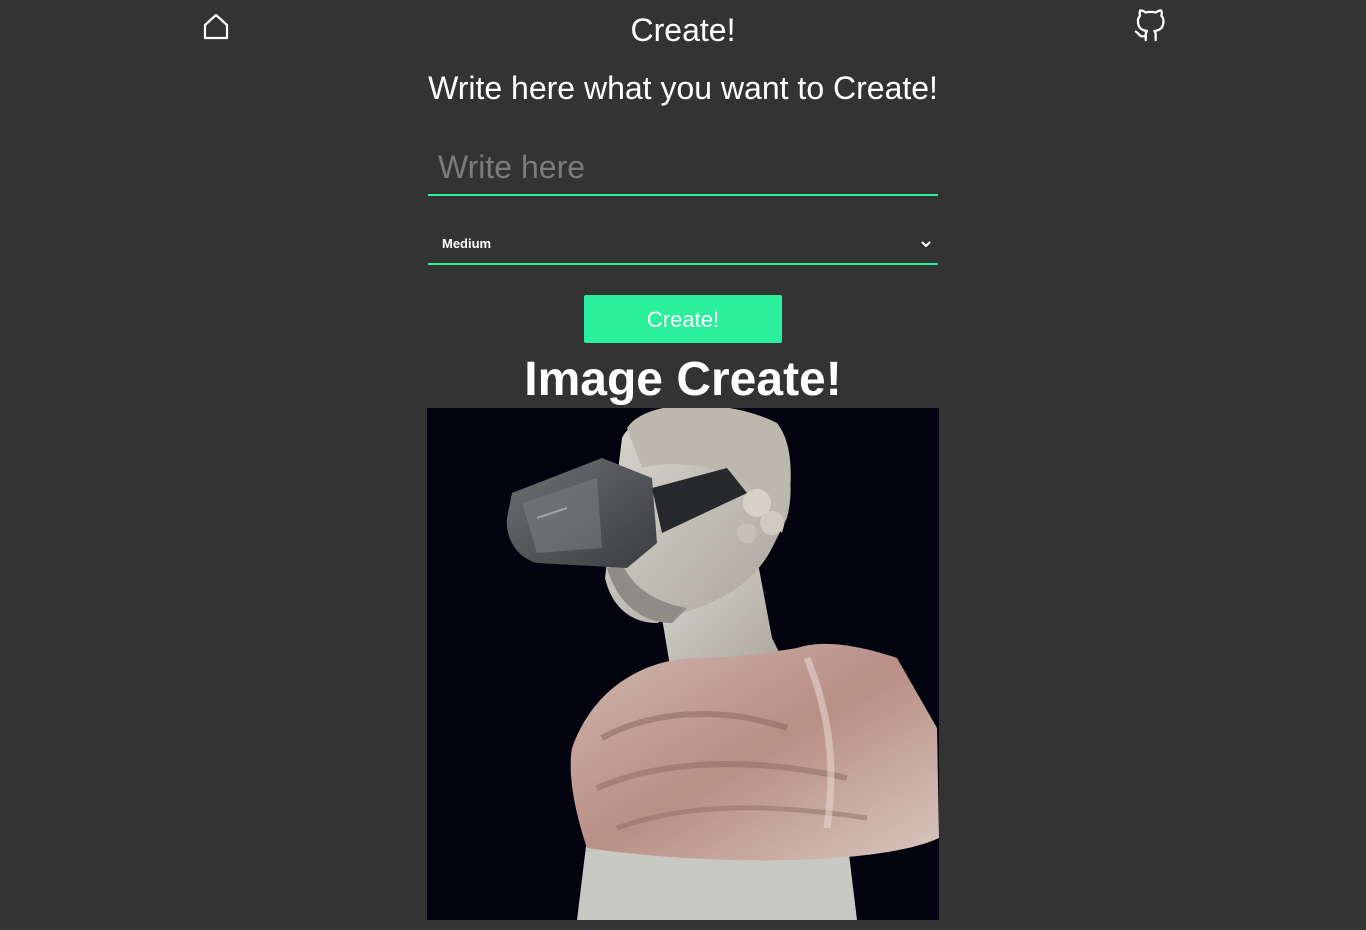 The image size is (1366, 930). I want to click on prompt-input, so click(683, 167).